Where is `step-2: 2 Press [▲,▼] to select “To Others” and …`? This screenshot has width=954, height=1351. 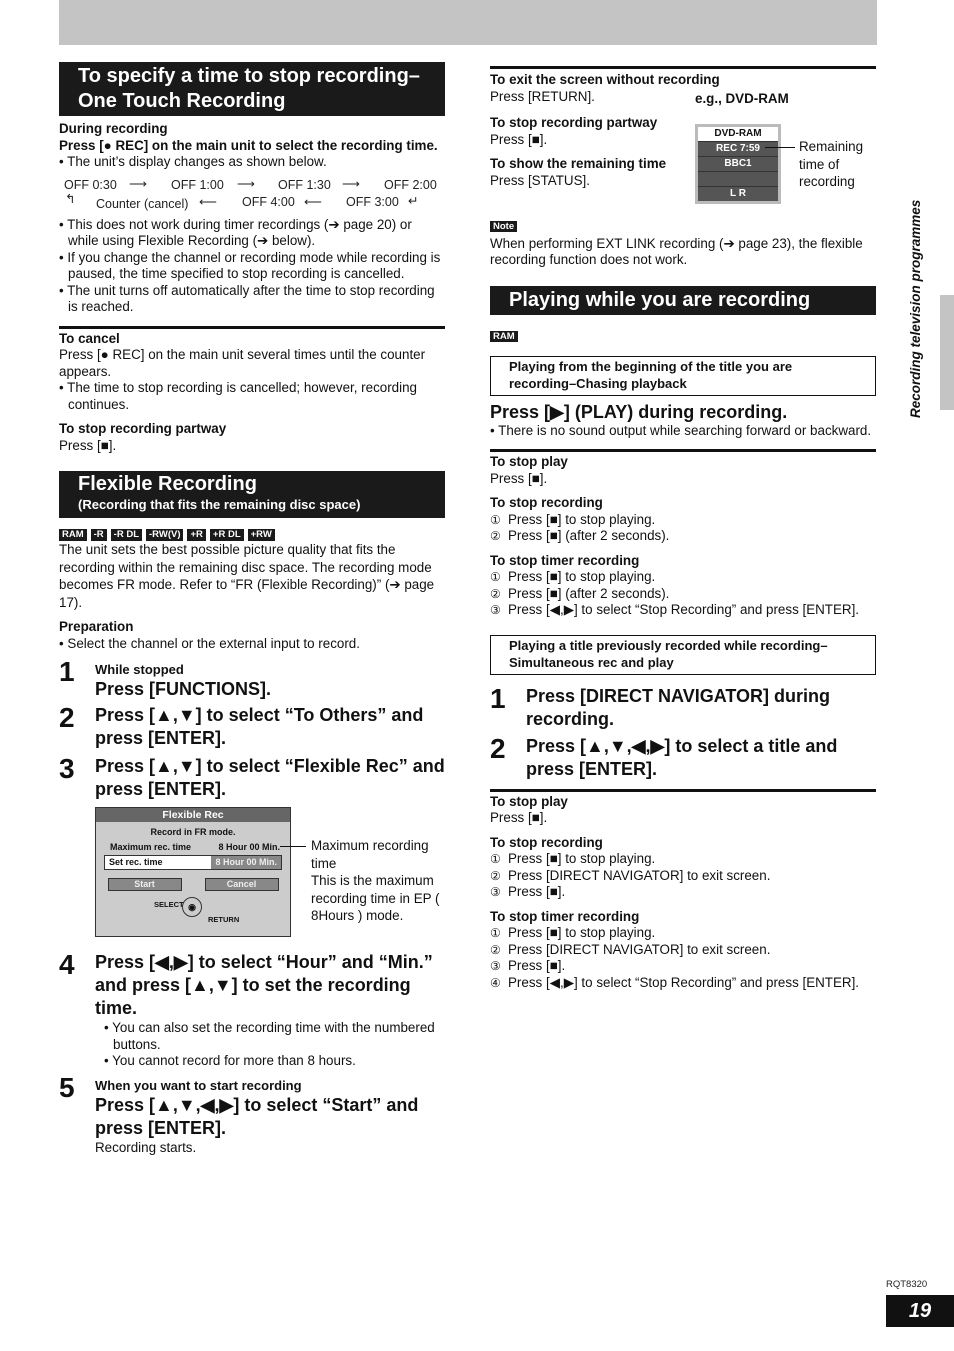 step-2: 2 Press [▲,▼] to select “To Others” and … is located at coordinates (252, 727).